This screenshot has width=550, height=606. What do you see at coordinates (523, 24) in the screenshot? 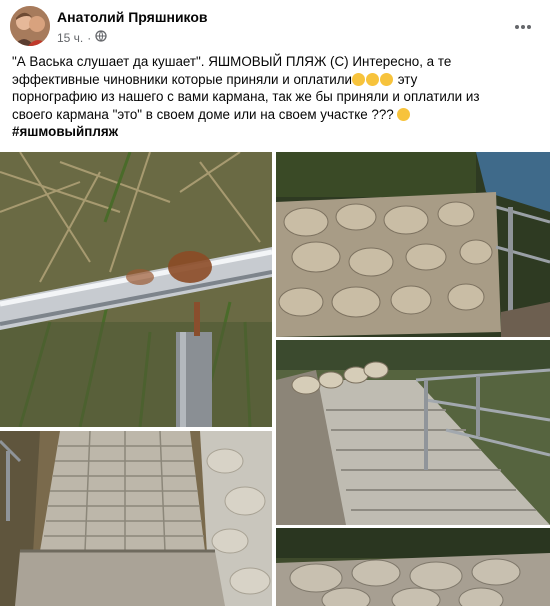
I see `more-options-icon` at bounding box center [523, 24].